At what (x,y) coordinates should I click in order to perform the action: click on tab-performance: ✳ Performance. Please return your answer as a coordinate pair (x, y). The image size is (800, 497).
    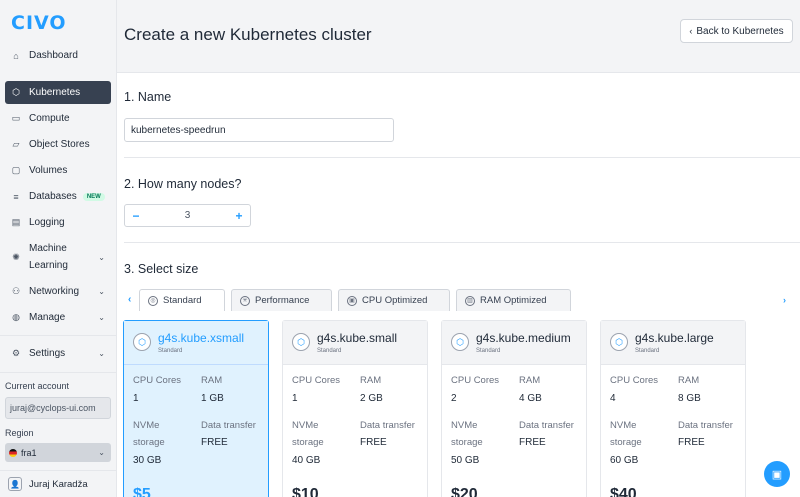
    Looking at the image, I should click on (281, 300).